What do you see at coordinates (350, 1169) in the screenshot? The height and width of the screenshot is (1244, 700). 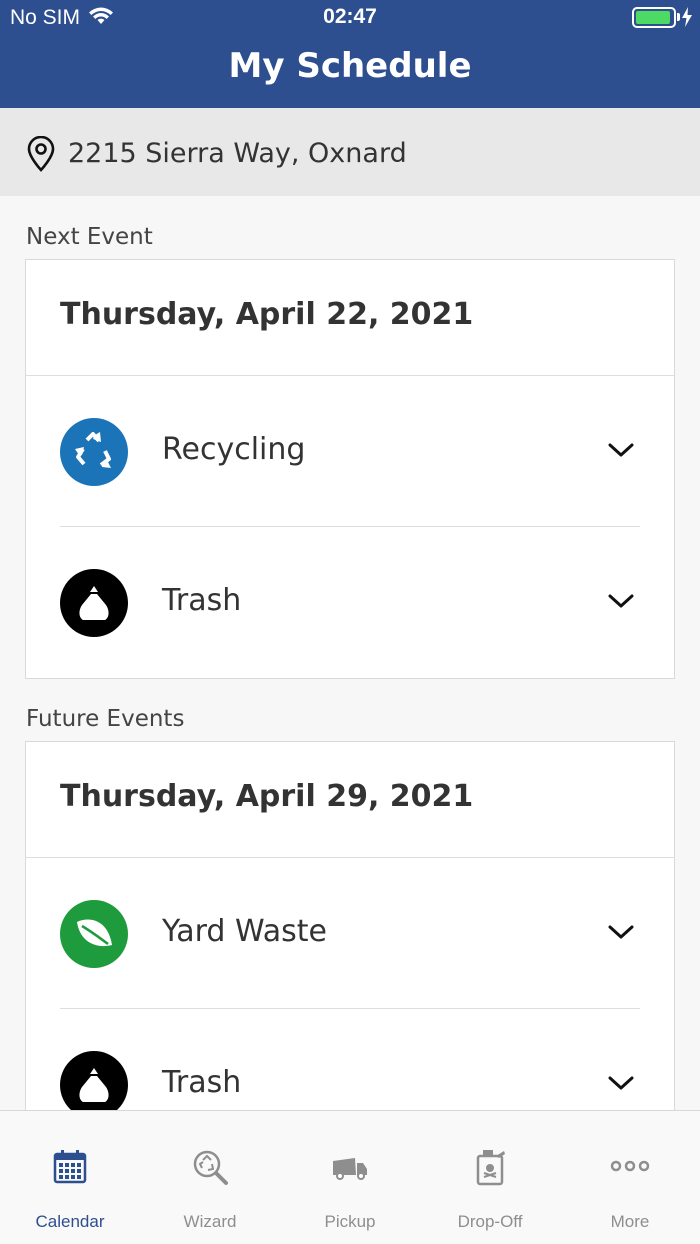 I see `truck-icon` at bounding box center [350, 1169].